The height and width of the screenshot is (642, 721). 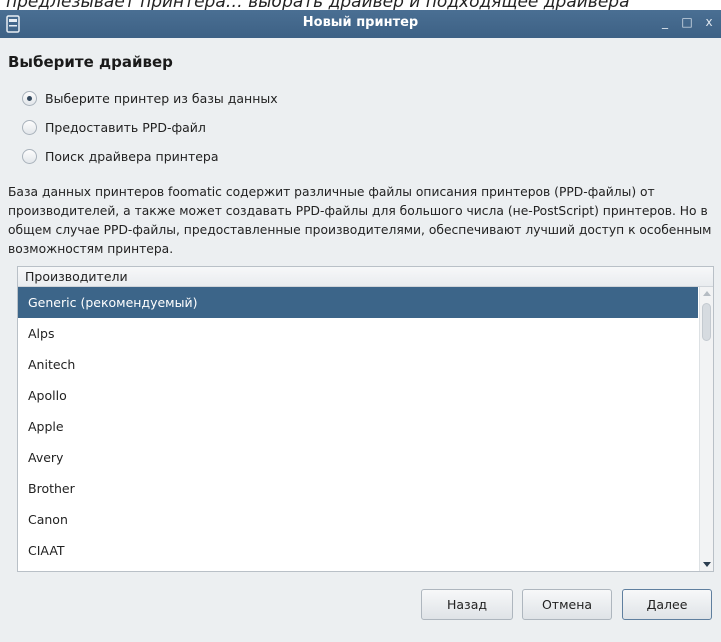 I want to click on vertical-scrollbar, so click(x=706, y=429).